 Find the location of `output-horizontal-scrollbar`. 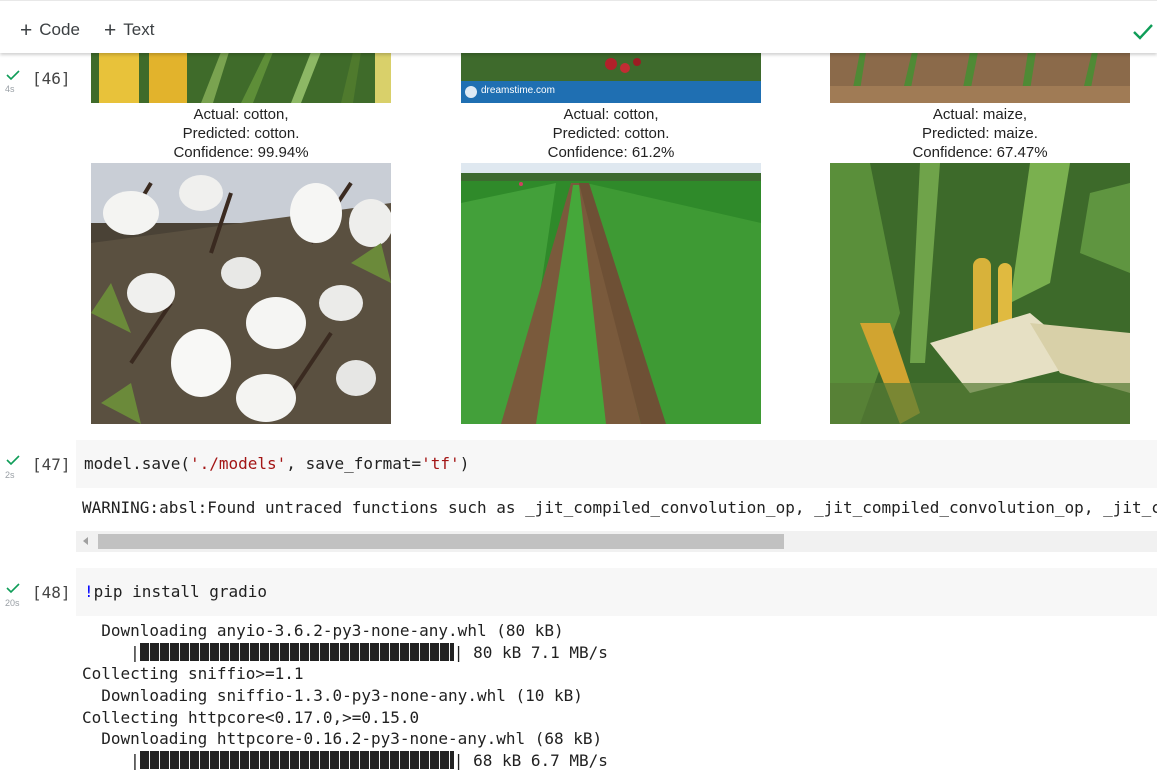

output-horizontal-scrollbar is located at coordinates (616, 541).